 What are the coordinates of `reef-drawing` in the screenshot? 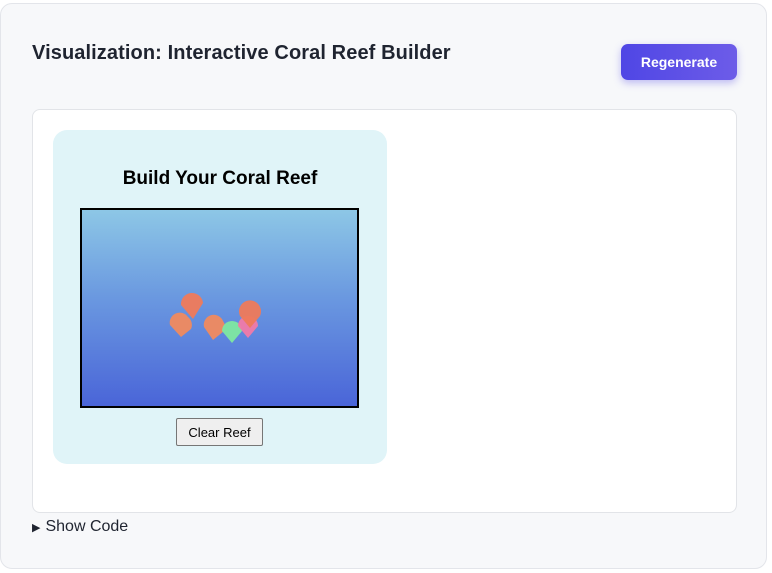 It's located at (215, 317).